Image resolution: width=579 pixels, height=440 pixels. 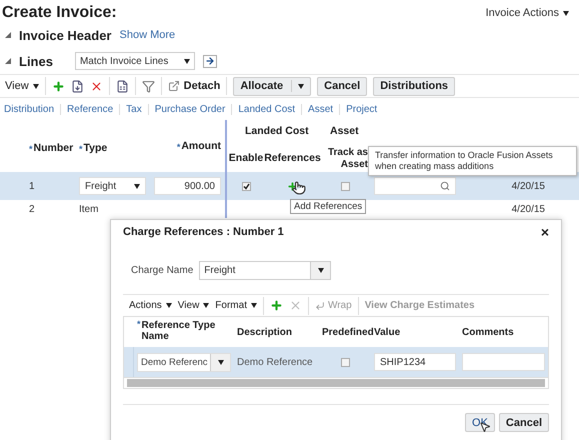 I want to click on column-header: Comments, so click(x=488, y=332).